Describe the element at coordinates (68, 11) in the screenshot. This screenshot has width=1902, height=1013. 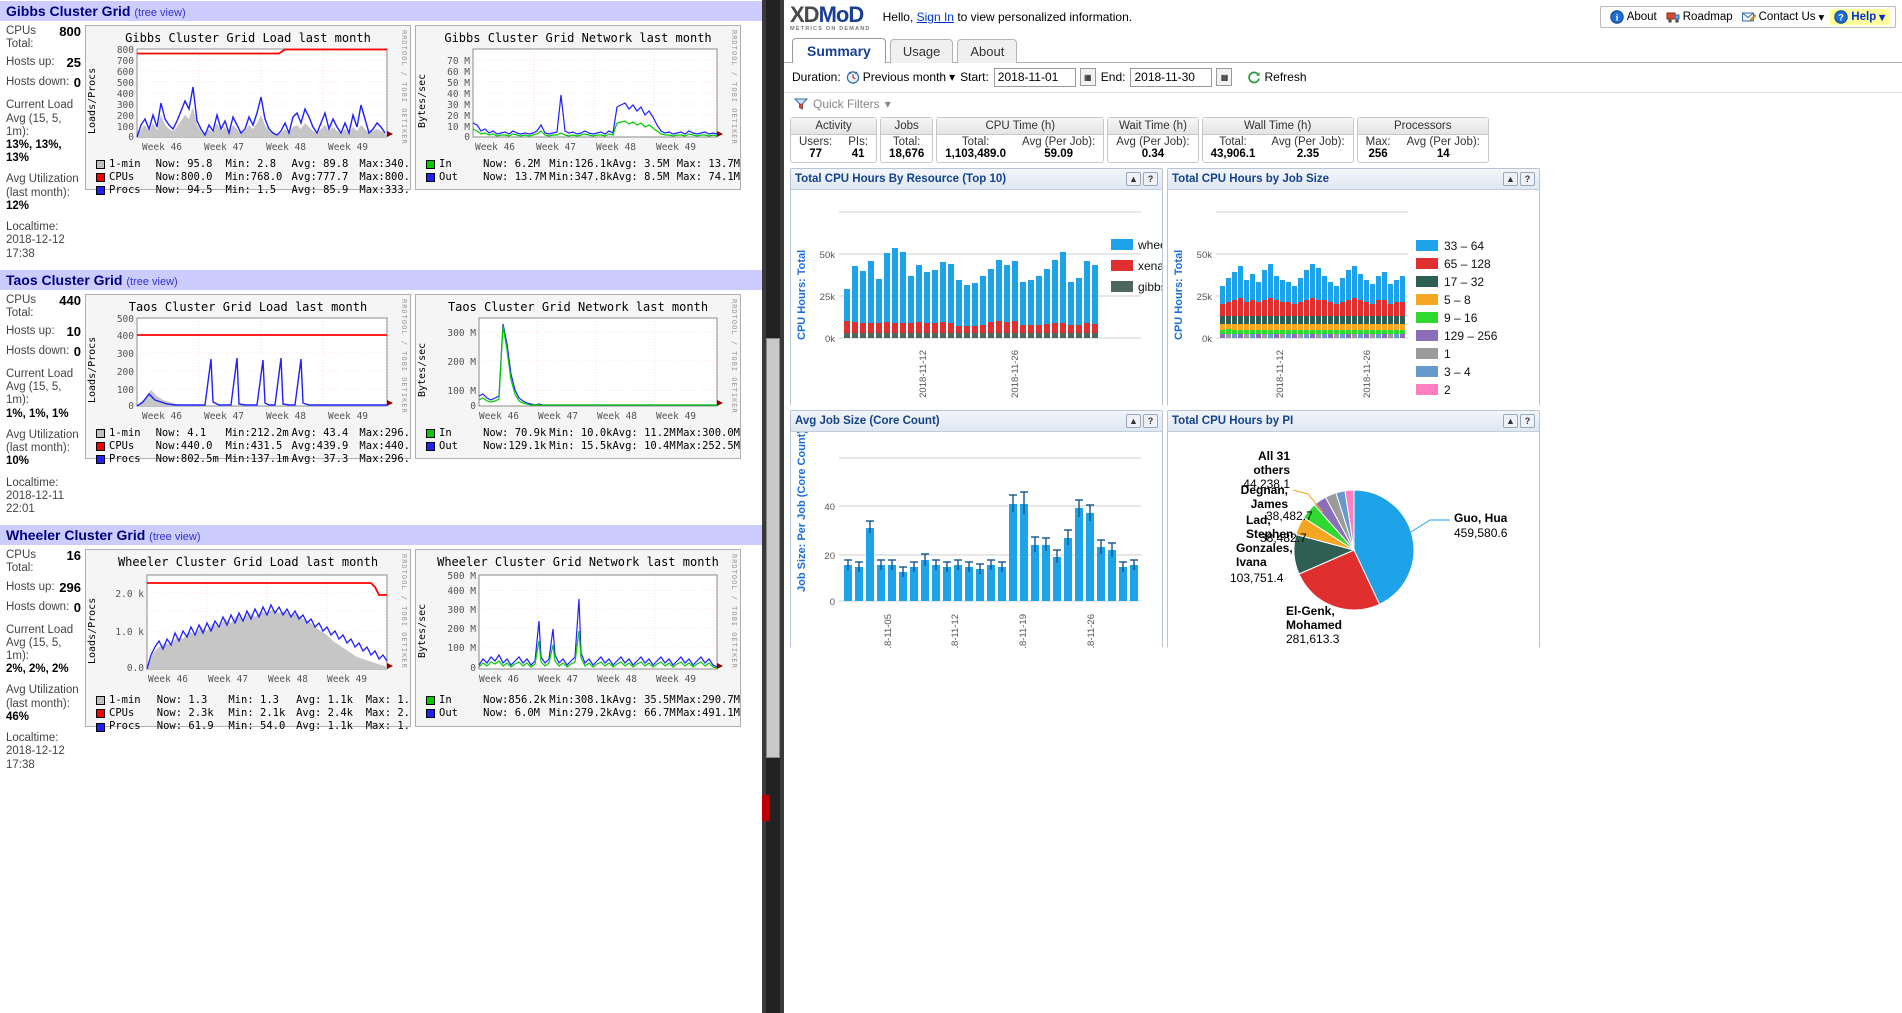
I see `cluster-title: Gibbs Cluster Grid` at that location.